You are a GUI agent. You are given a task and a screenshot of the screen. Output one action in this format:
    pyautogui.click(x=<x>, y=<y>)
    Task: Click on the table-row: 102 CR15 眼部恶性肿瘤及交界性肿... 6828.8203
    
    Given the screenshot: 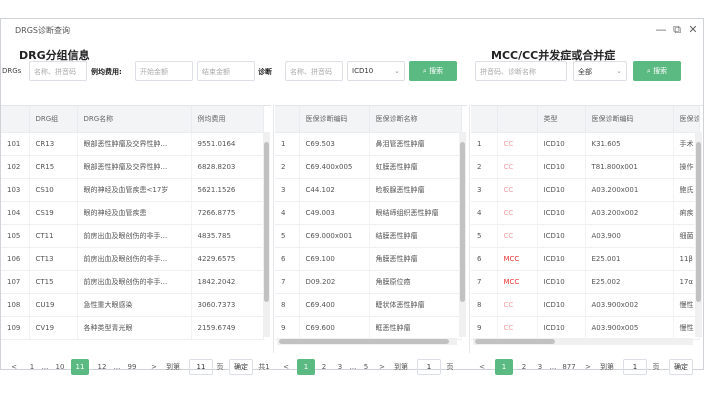 What is the action you would take?
    pyautogui.click(x=132, y=167)
    